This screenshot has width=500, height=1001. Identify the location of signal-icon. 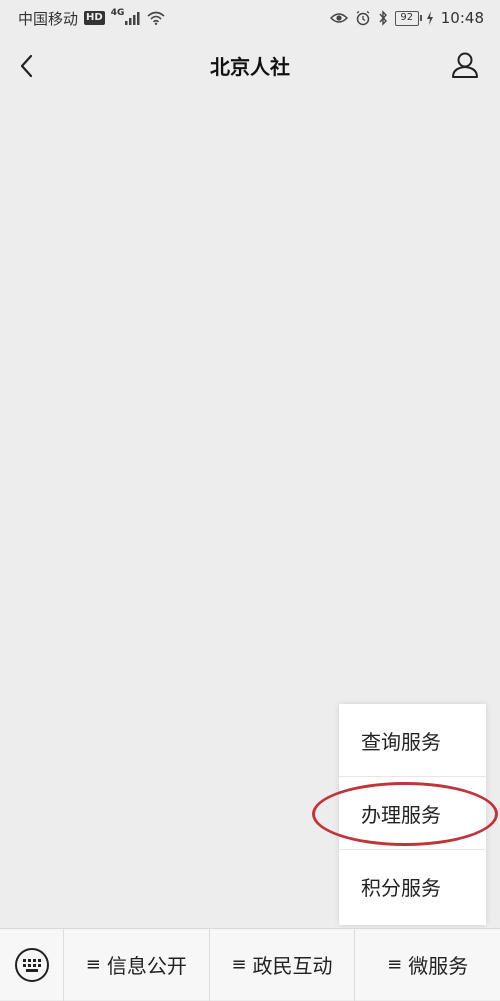
(132, 18).